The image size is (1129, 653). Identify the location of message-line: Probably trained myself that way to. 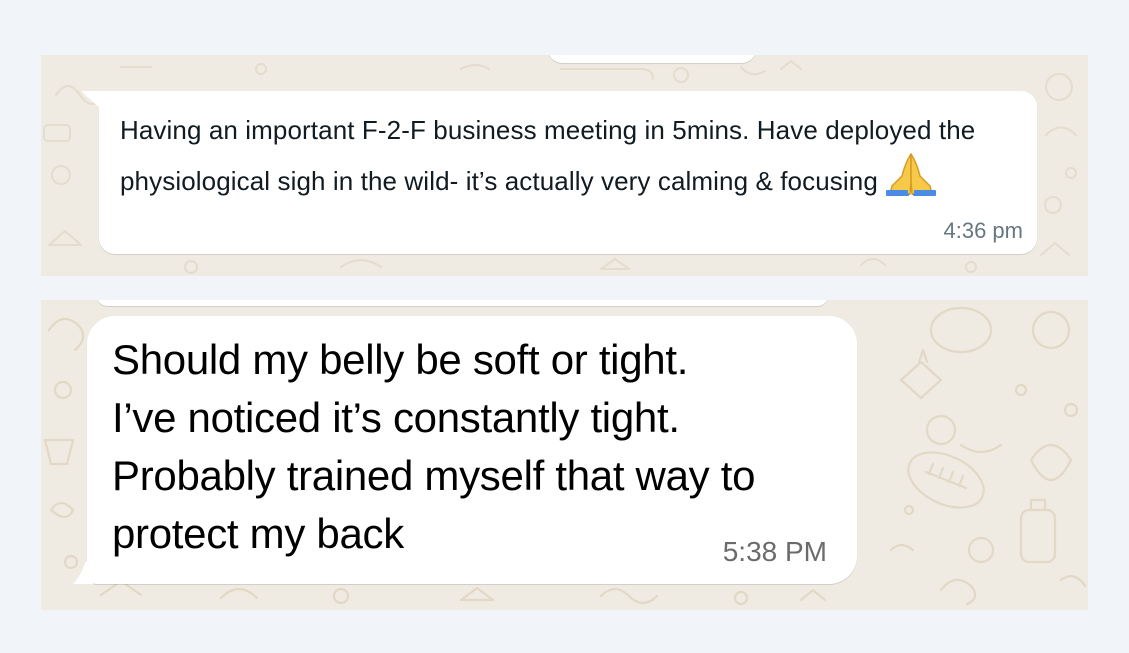
(434, 475).